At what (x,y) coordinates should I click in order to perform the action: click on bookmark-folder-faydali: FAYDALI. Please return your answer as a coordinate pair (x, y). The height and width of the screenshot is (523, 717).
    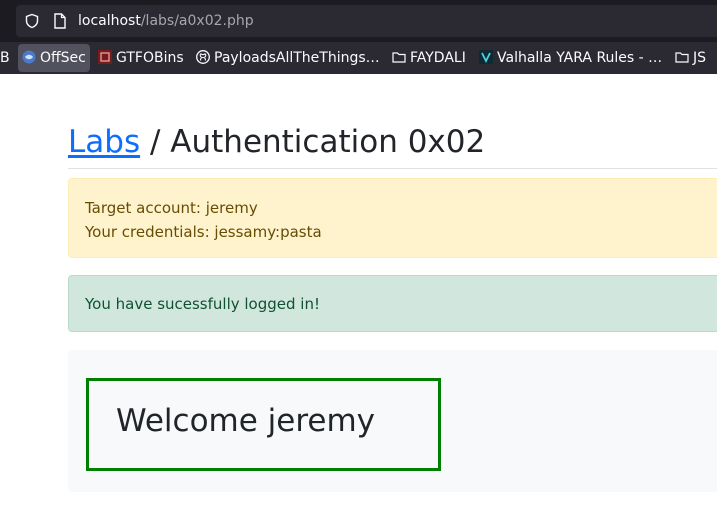
    Looking at the image, I should click on (429, 58).